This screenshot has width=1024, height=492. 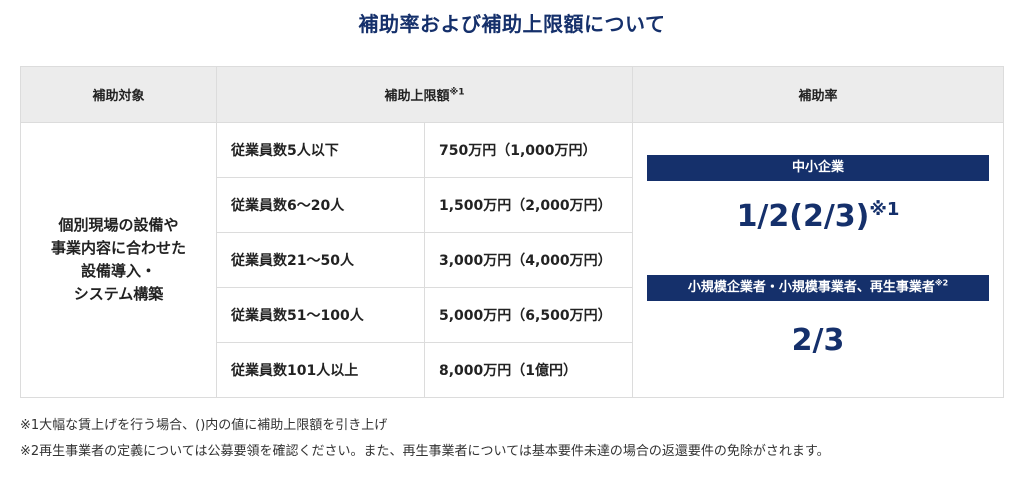 What do you see at coordinates (417, 96) in the screenshot?
I see `header-limit-label: 補助上限額` at bounding box center [417, 96].